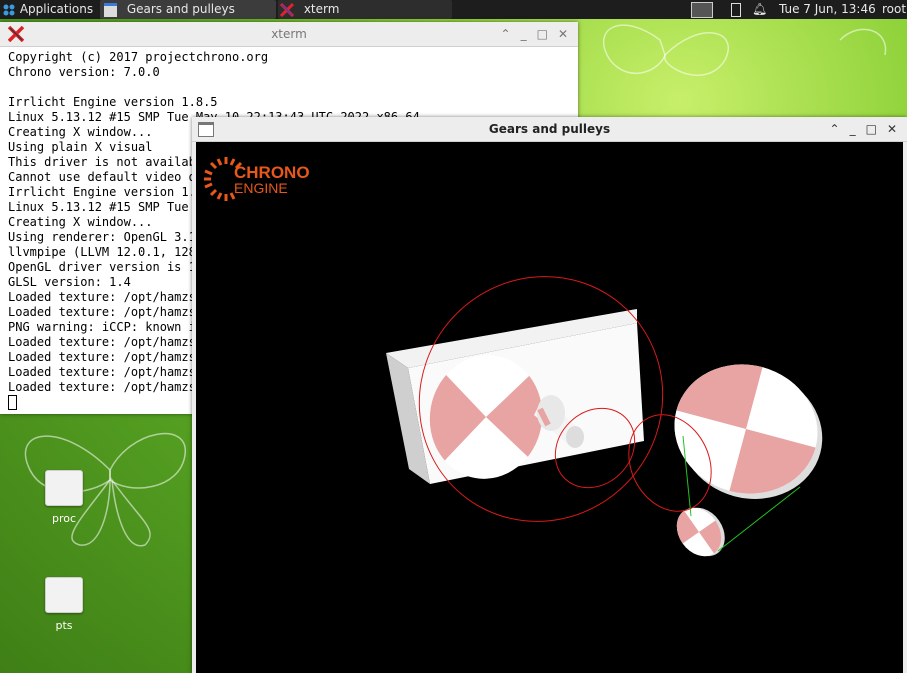 This screenshot has height=673, width=907. Describe the element at coordinates (287, 9) in the screenshot. I see `xterm-icon` at that location.